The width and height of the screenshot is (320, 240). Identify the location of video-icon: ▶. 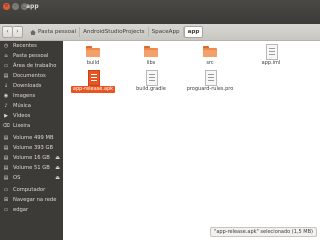
(6, 116).